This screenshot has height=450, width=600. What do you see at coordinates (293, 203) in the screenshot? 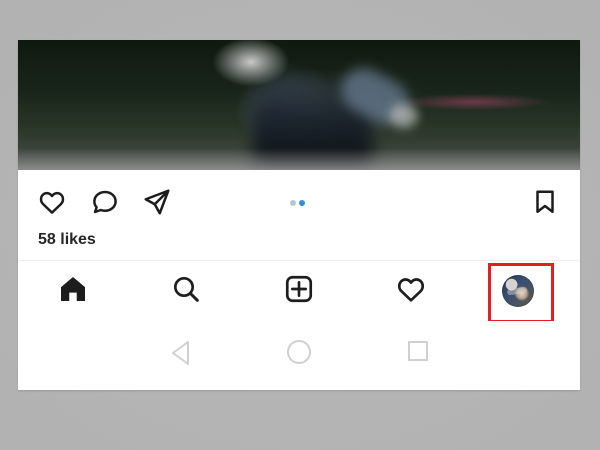
I see `carousel-dot-inactive` at bounding box center [293, 203].